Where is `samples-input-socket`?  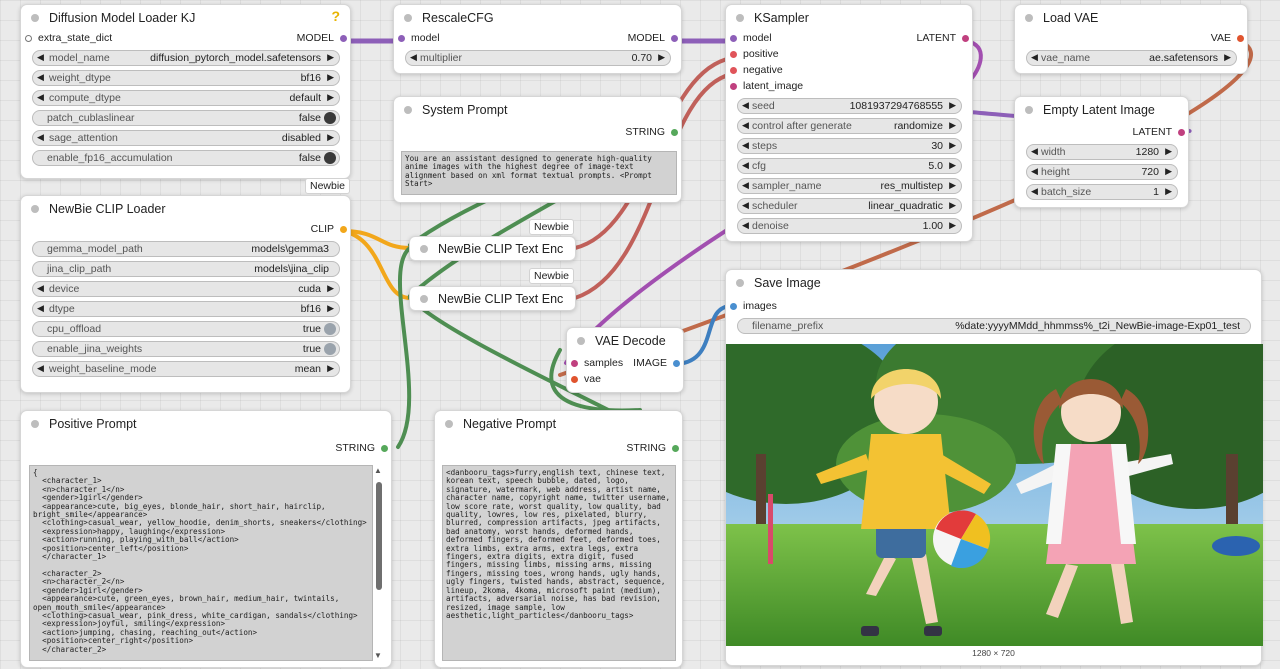 samples-input-socket is located at coordinates (574, 363).